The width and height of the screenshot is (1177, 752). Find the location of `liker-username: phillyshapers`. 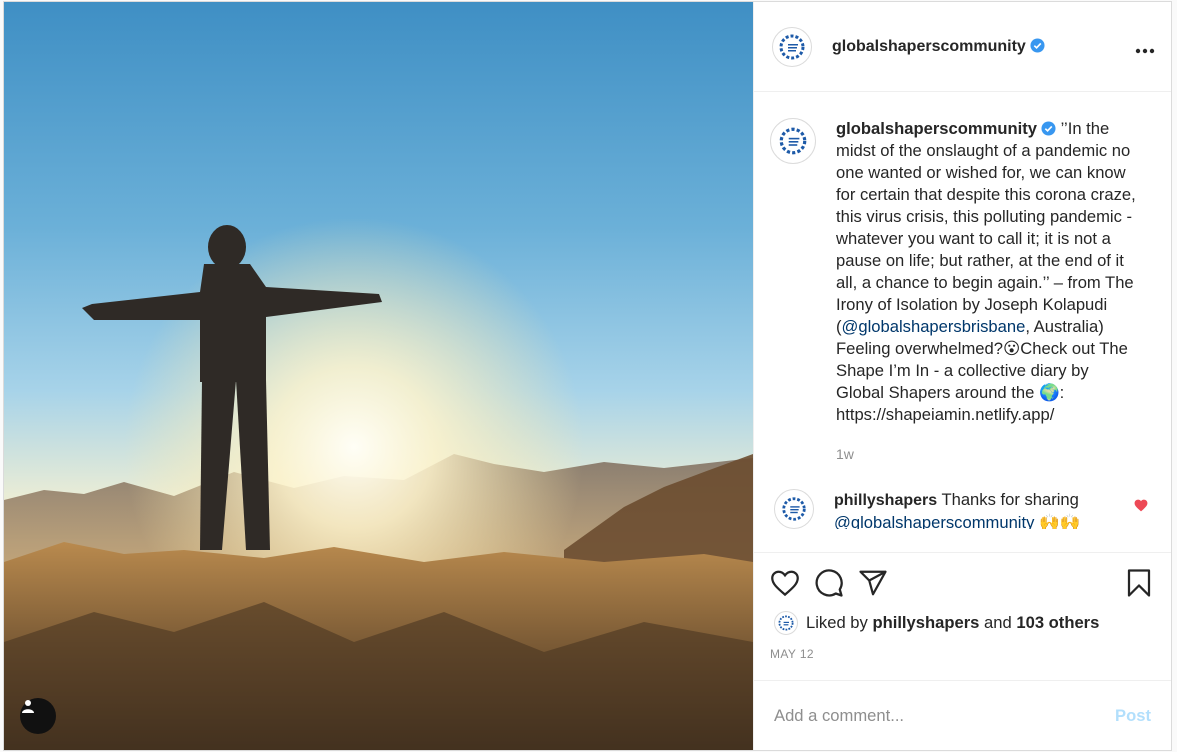

liker-username: phillyshapers is located at coordinates (925, 622).